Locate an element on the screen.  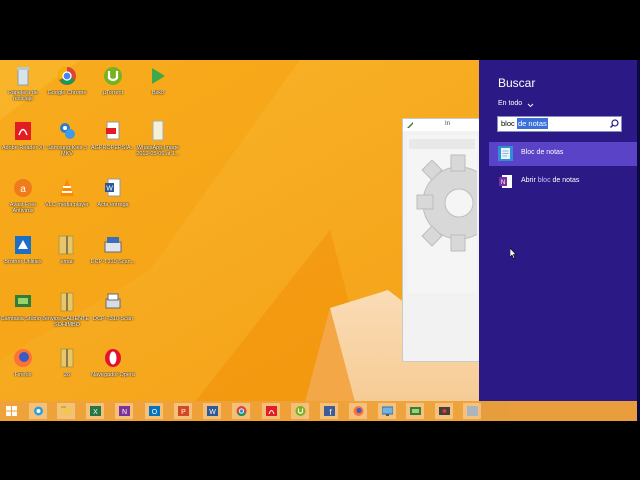
recycle-bin-icon is located at coordinates (23, 76).